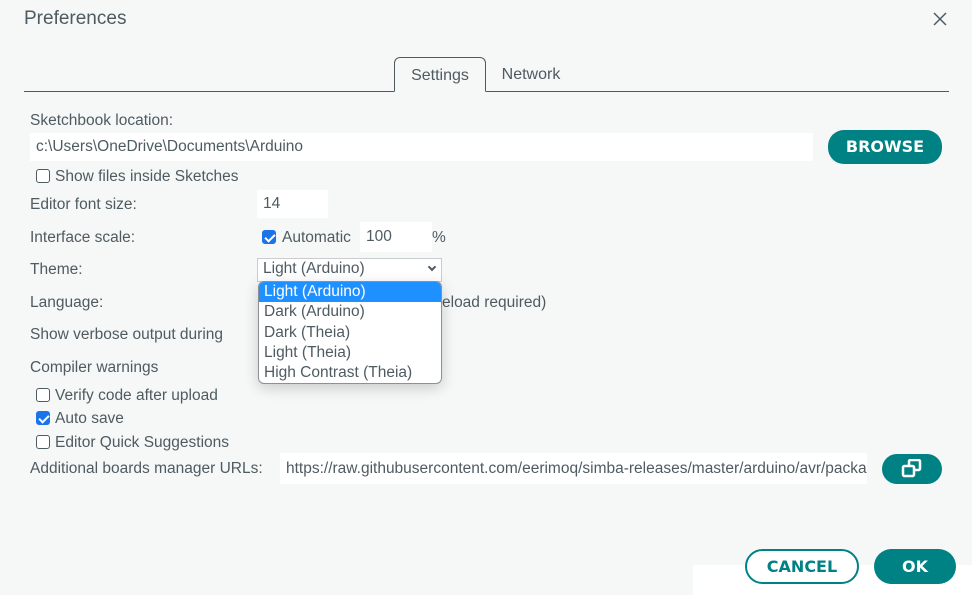  Describe the element at coordinates (142, 442) in the screenshot. I see `quick-suggestions-label: Editor Quick Suggestions` at that location.